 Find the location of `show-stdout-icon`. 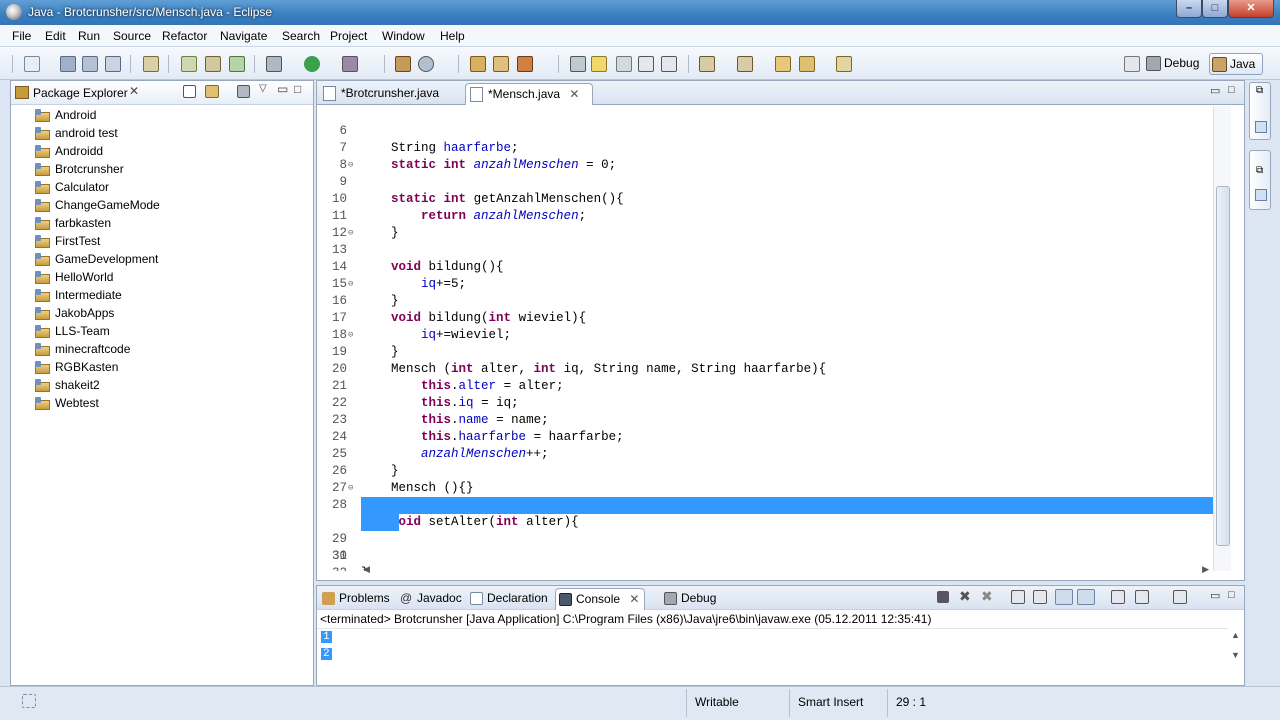

show-stdout-icon is located at coordinates (1064, 597).